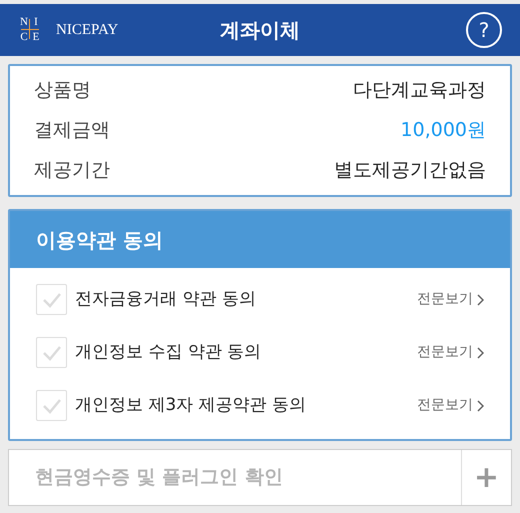 This screenshot has height=513, width=520. What do you see at coordinates (443, 131) in the screenshot?
I see `summary-value: 10,000원` at bounding box center [443, 131].